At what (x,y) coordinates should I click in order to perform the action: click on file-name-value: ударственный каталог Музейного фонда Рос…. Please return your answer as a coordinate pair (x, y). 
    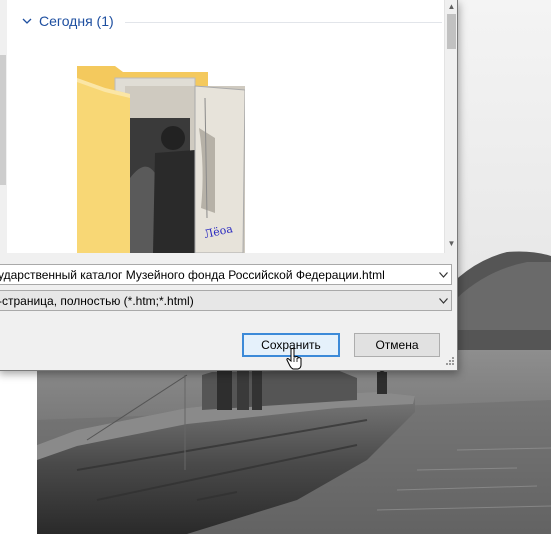
    Looking at the image, I should click on (192, 274).